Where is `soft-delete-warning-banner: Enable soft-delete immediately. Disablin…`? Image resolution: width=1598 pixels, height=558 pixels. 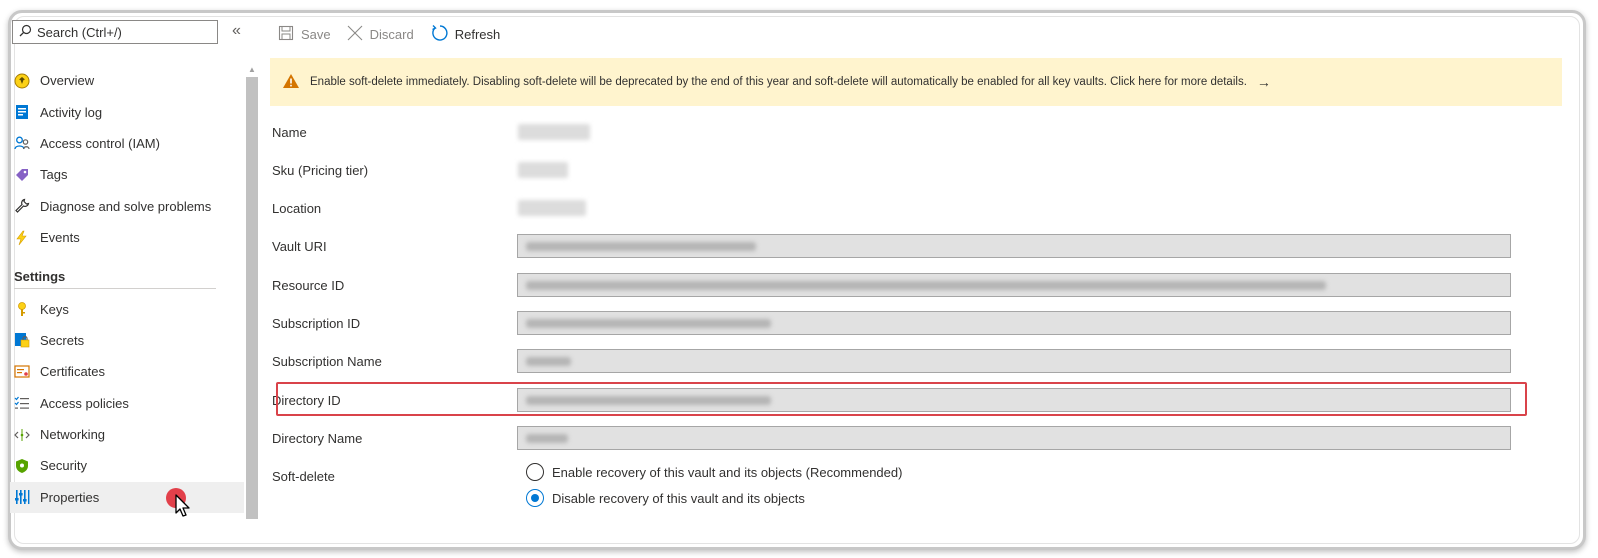 soft-delete-warning-banner: Enable soft-delete immediately. Disablin… is located at coordinates (916, 82).